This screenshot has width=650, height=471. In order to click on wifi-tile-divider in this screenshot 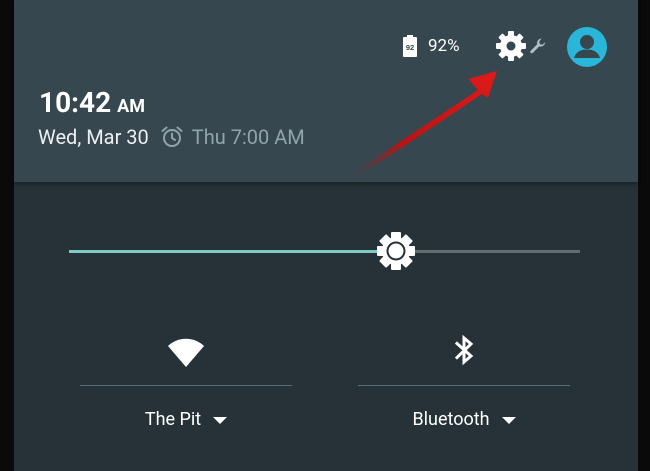, I will do `click(186, 385)`.